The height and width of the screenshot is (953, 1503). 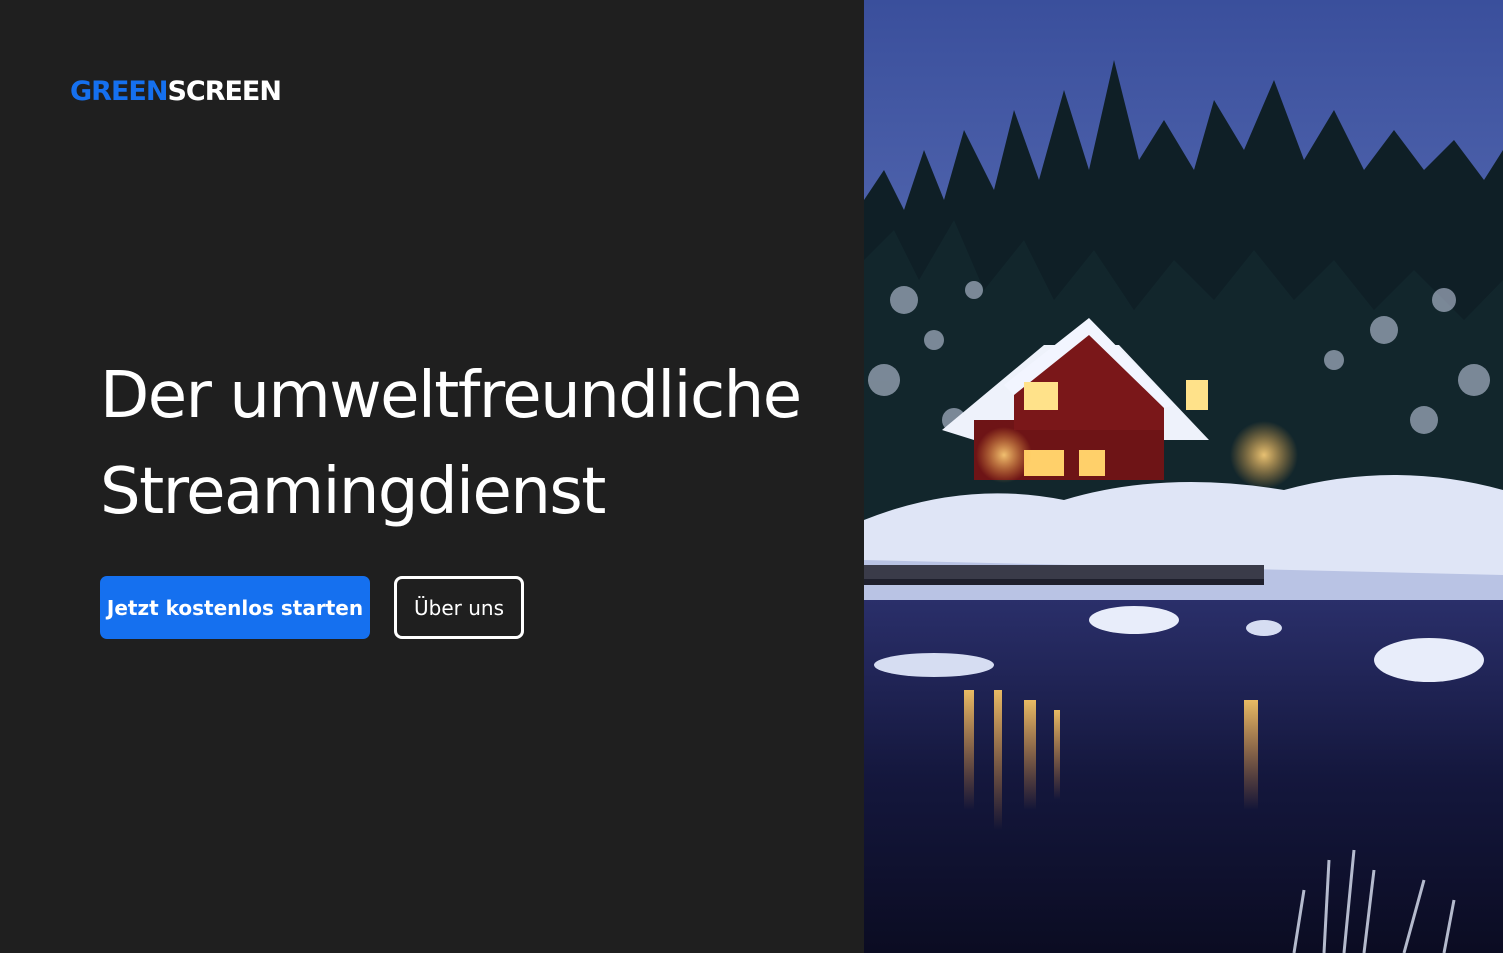 What do you see at coordinates (451, 396) in the screenshot?
I see `headline-line-1: Der umweltfreundliche` at bounding box center [451, 396].